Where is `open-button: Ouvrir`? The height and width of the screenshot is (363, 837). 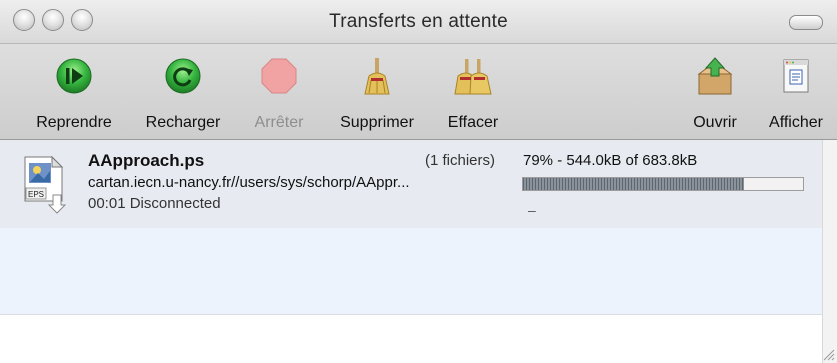 open-button: Ouvrir is located at coordinates (715, 91).